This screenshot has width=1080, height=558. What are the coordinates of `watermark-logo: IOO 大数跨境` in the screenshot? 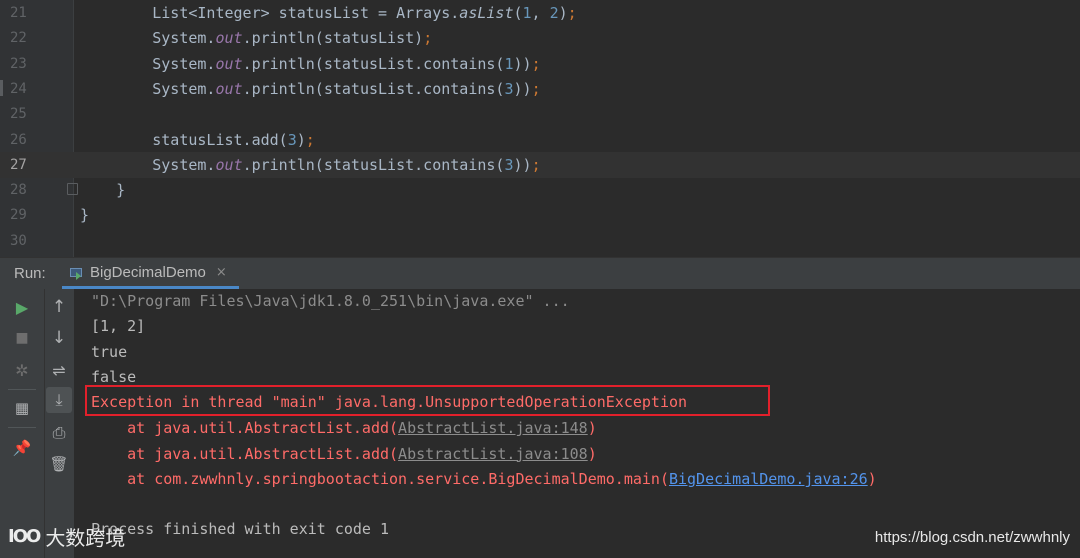 It's located at (66, 536).